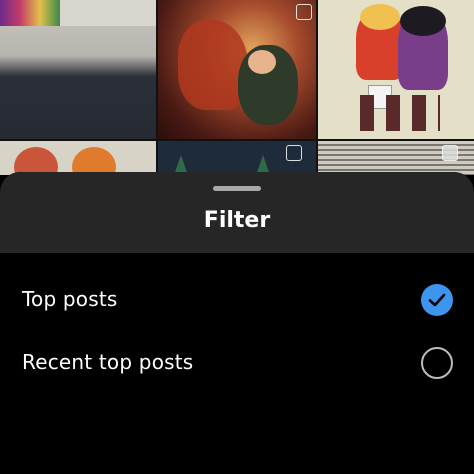 The image size is (474, 474). Describe the element at coordinates (437, 300) in the screenshot. I see `checkmark-icon` at that location.